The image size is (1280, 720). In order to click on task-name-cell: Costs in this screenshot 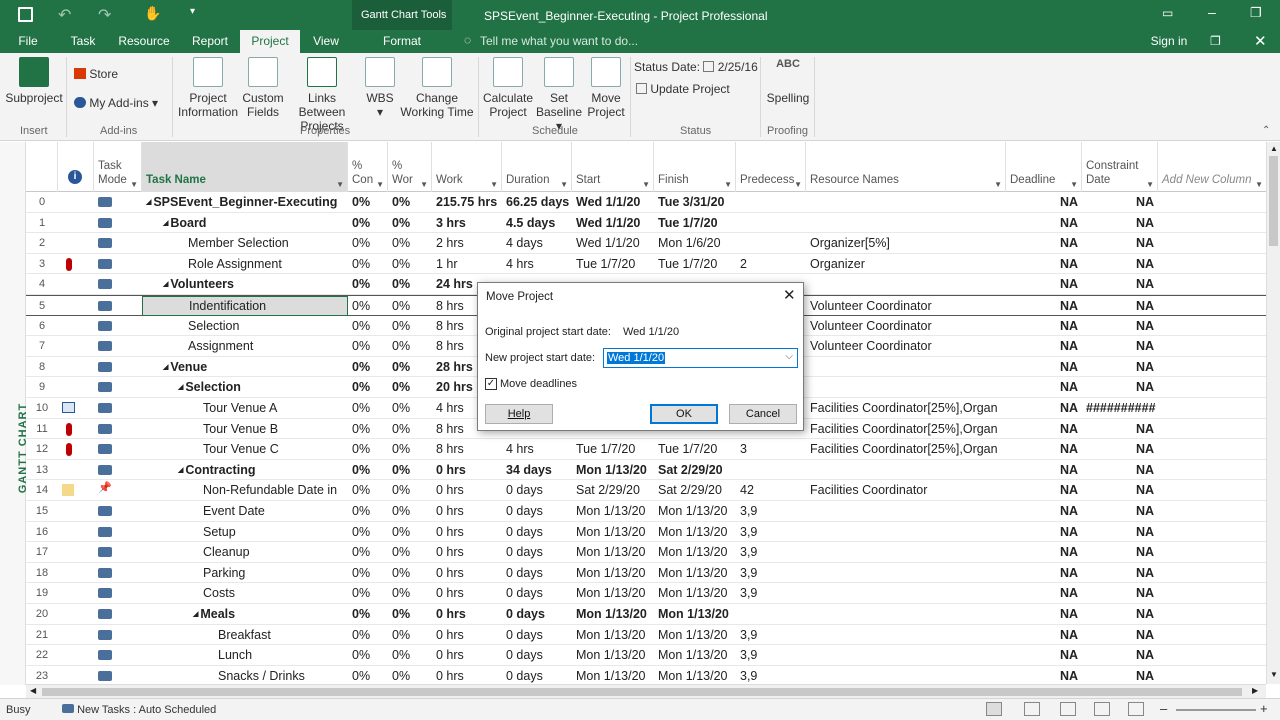, I will do `click(245, 593)`.